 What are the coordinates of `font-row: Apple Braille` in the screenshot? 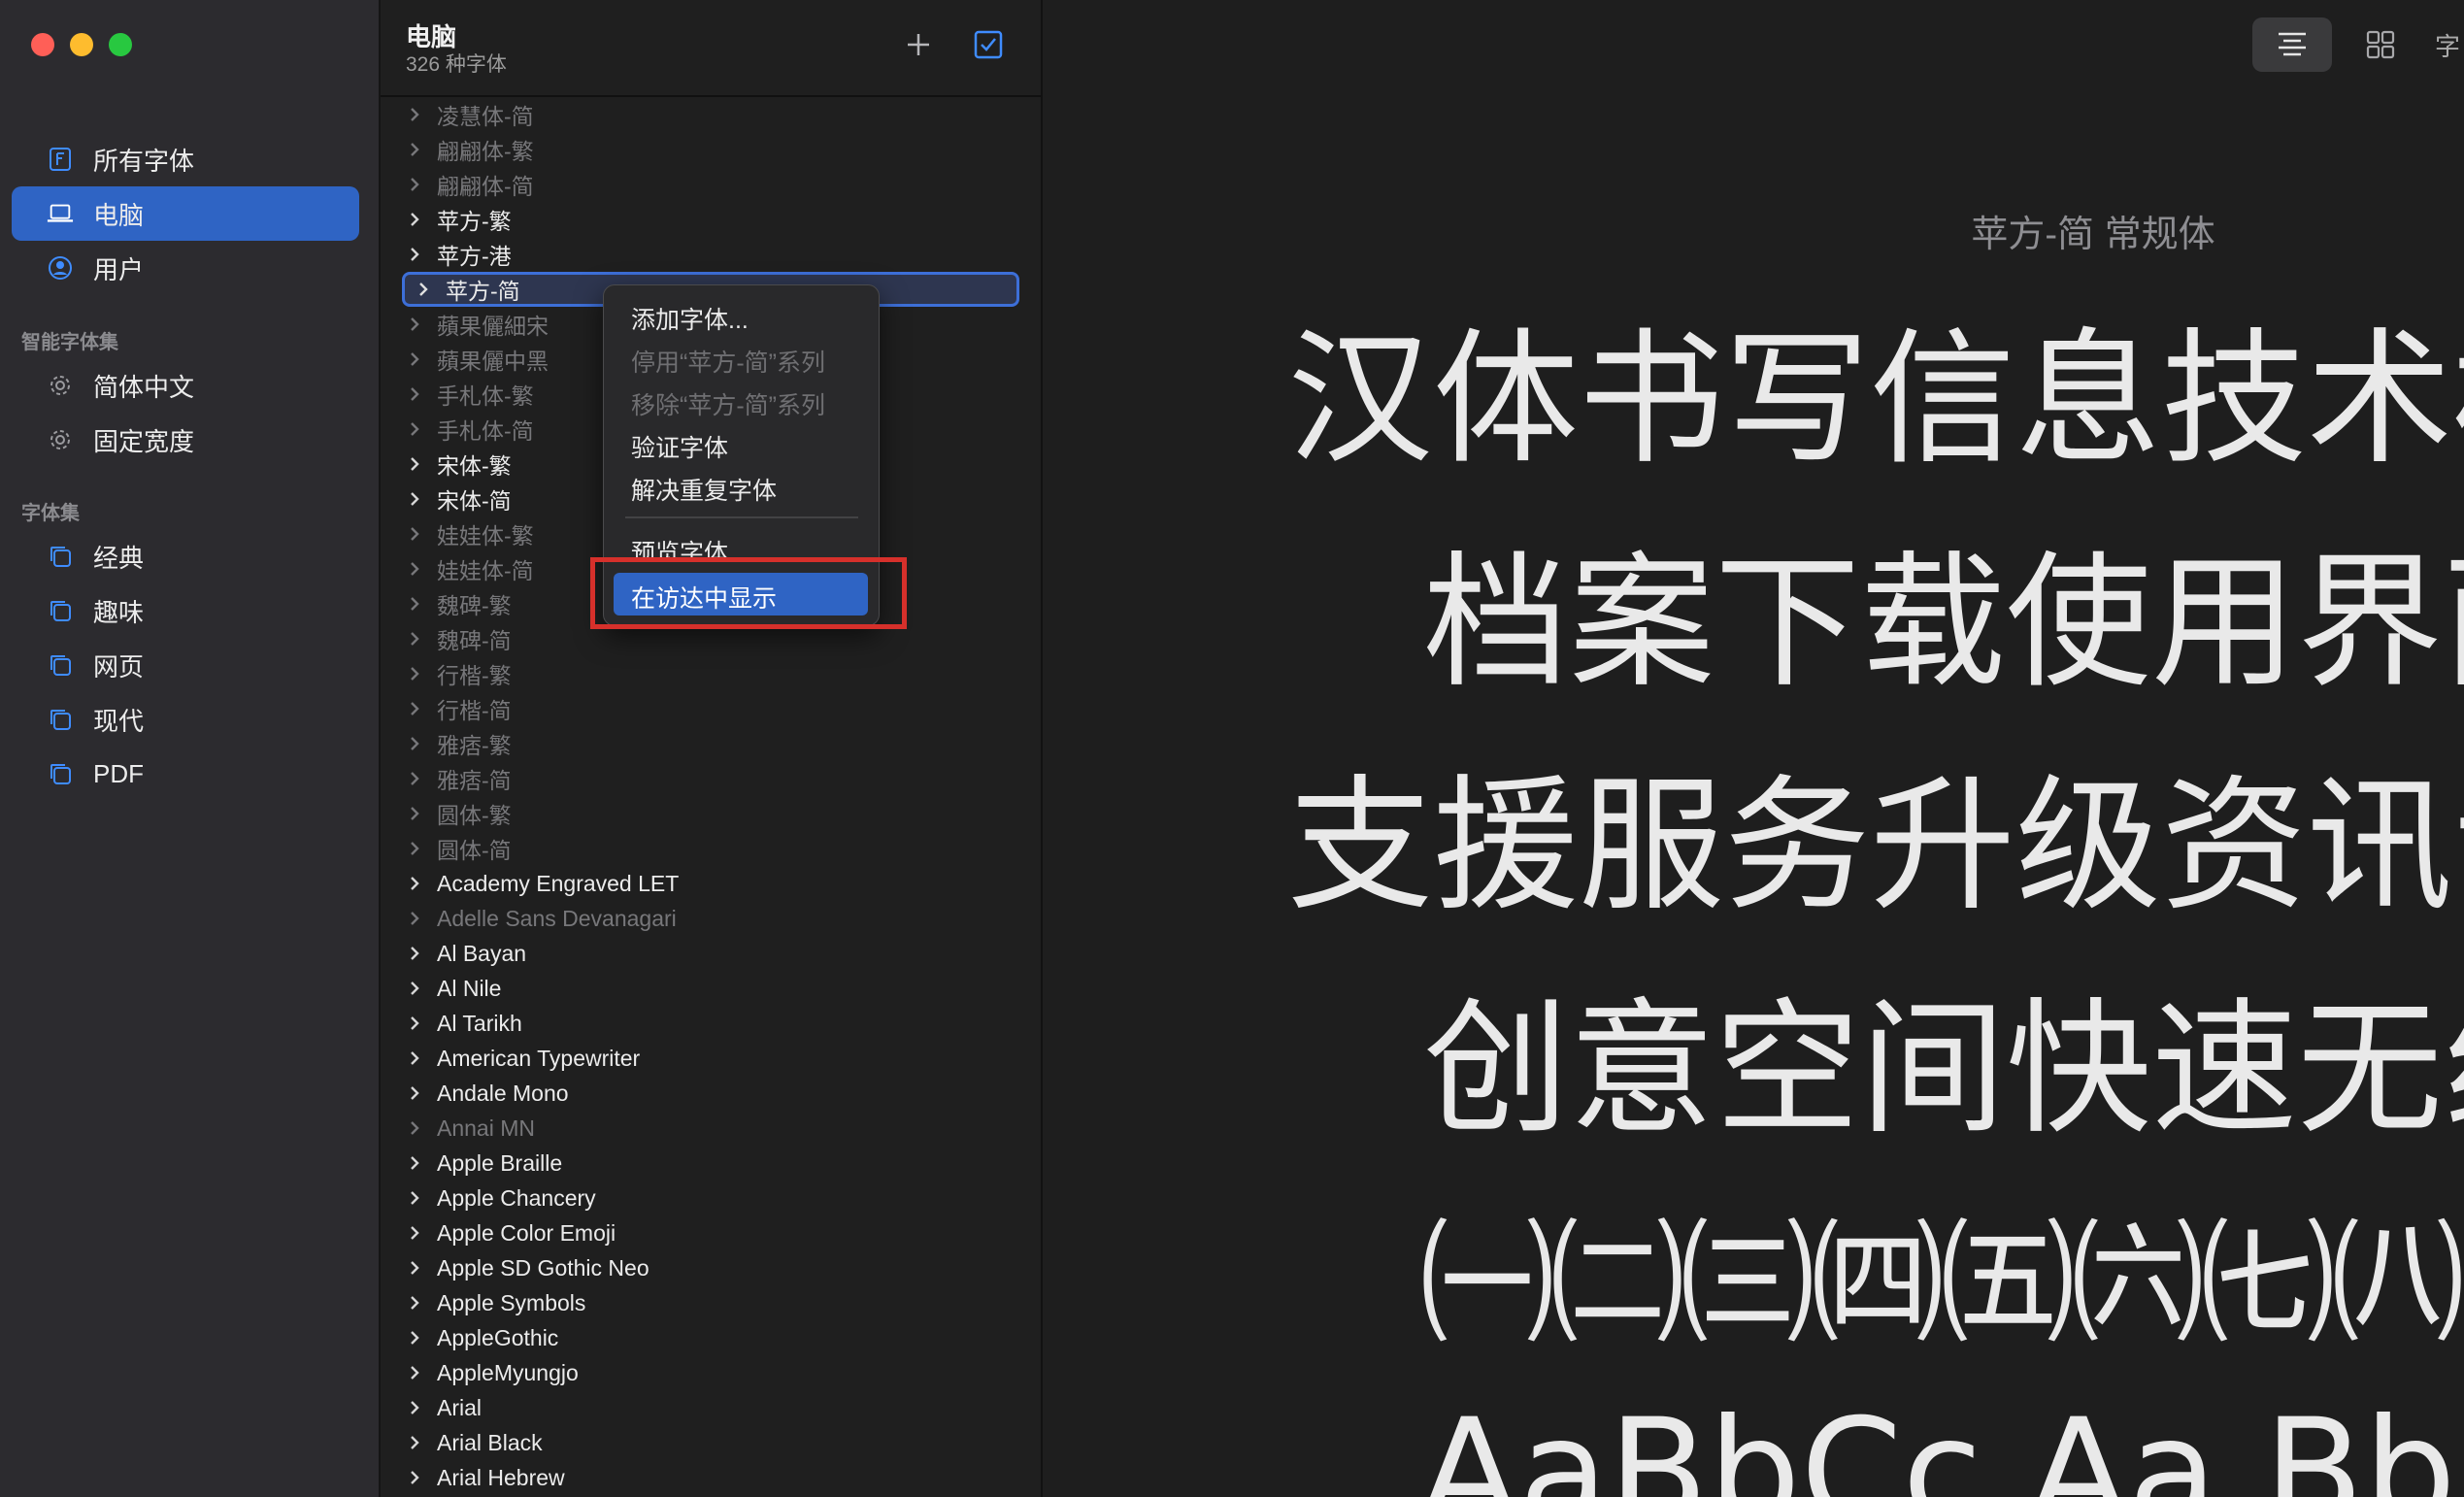 It's located at (712, 1163).